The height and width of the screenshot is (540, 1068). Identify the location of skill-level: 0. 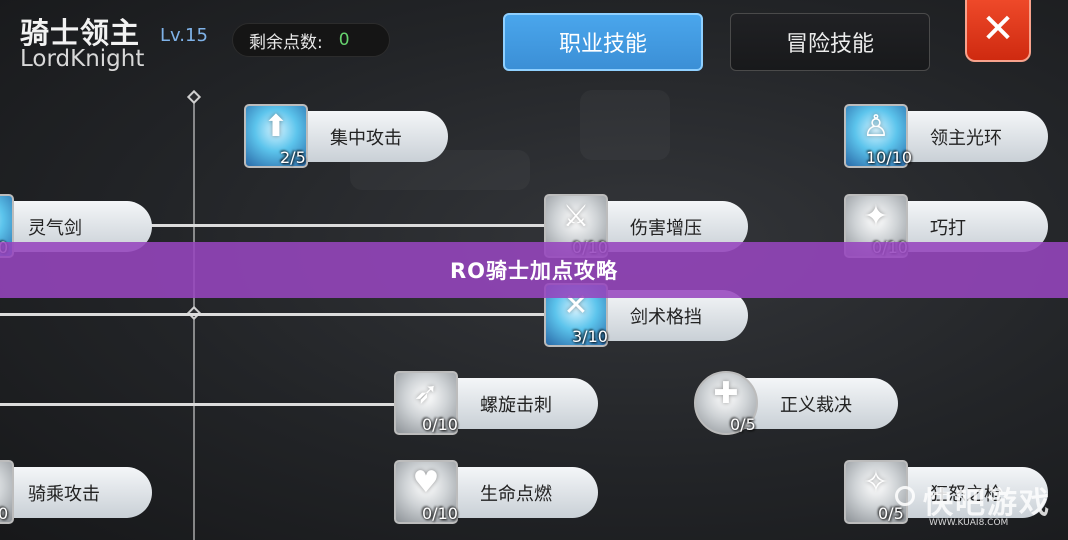
(4, 513).